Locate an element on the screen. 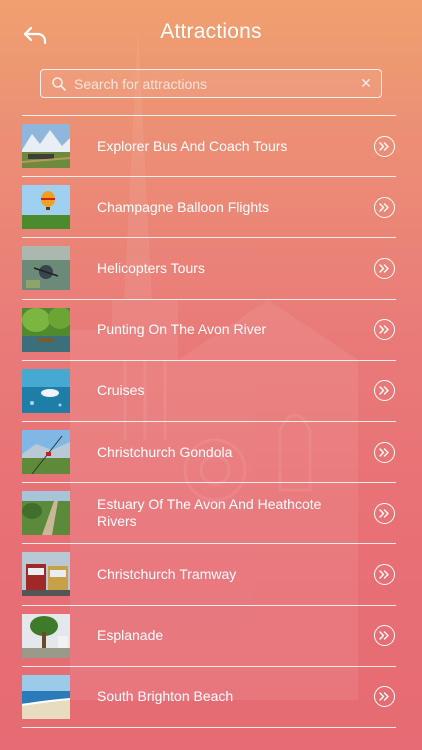 This screenshot has height=750, width=422. search-input is located at coordinates (212, 83).